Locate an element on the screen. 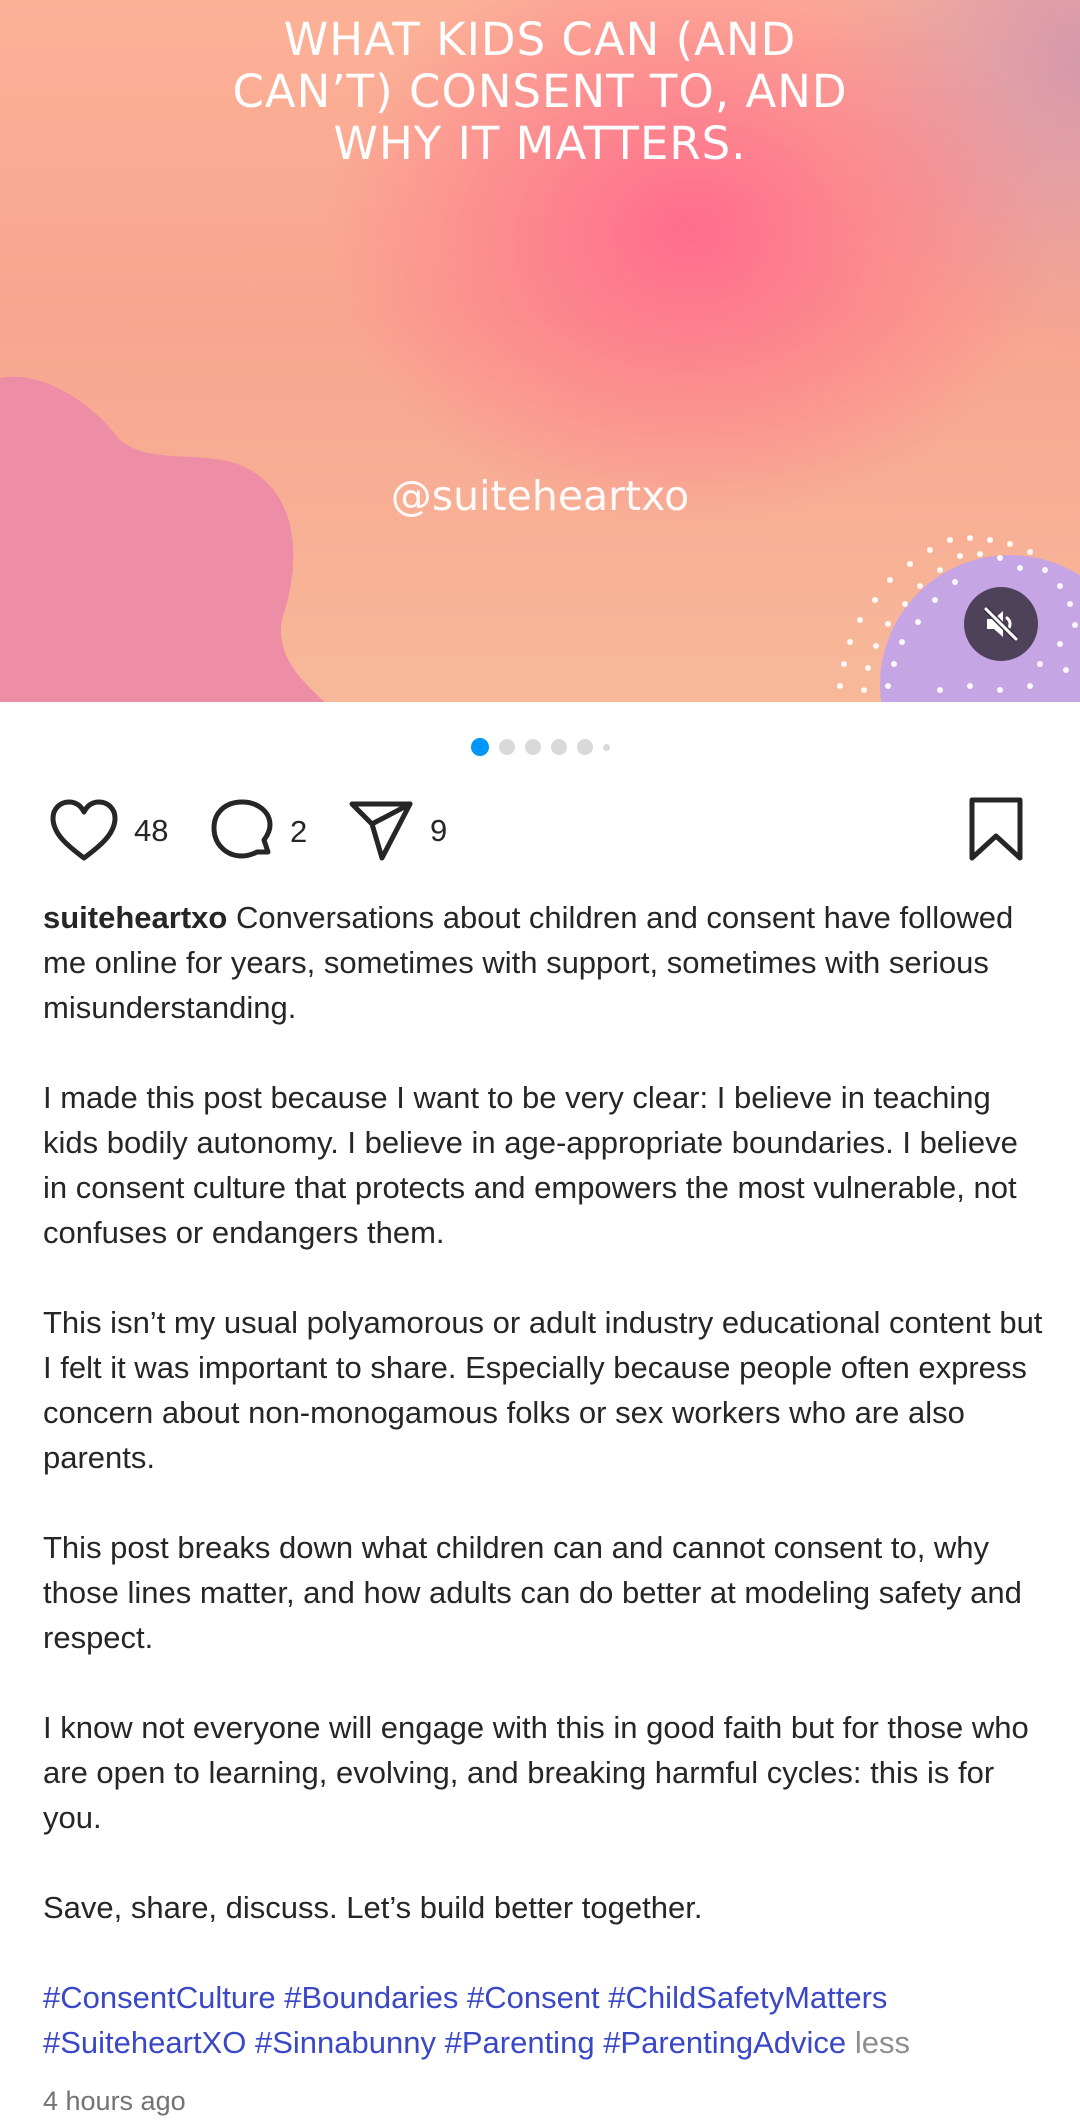 The height and width of the screenshot is (2122, 1080). hashtag-link: #ConsentCulture is located at coordinates (159, 1997).